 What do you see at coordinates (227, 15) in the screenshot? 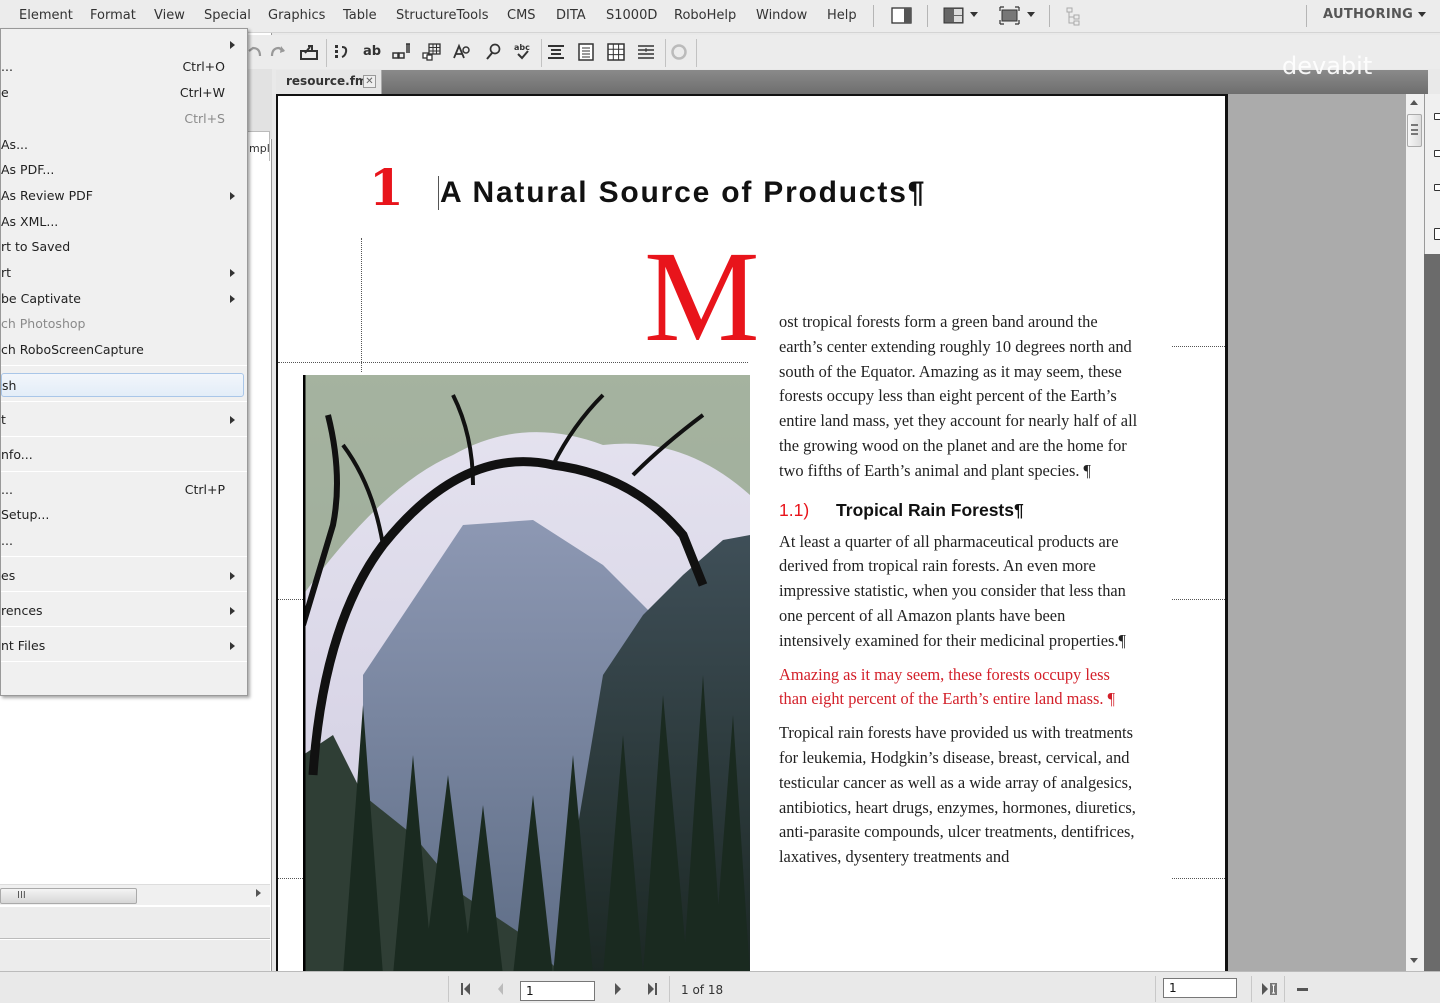
I see `menu-special: Special` at bounding box center [227, 15].